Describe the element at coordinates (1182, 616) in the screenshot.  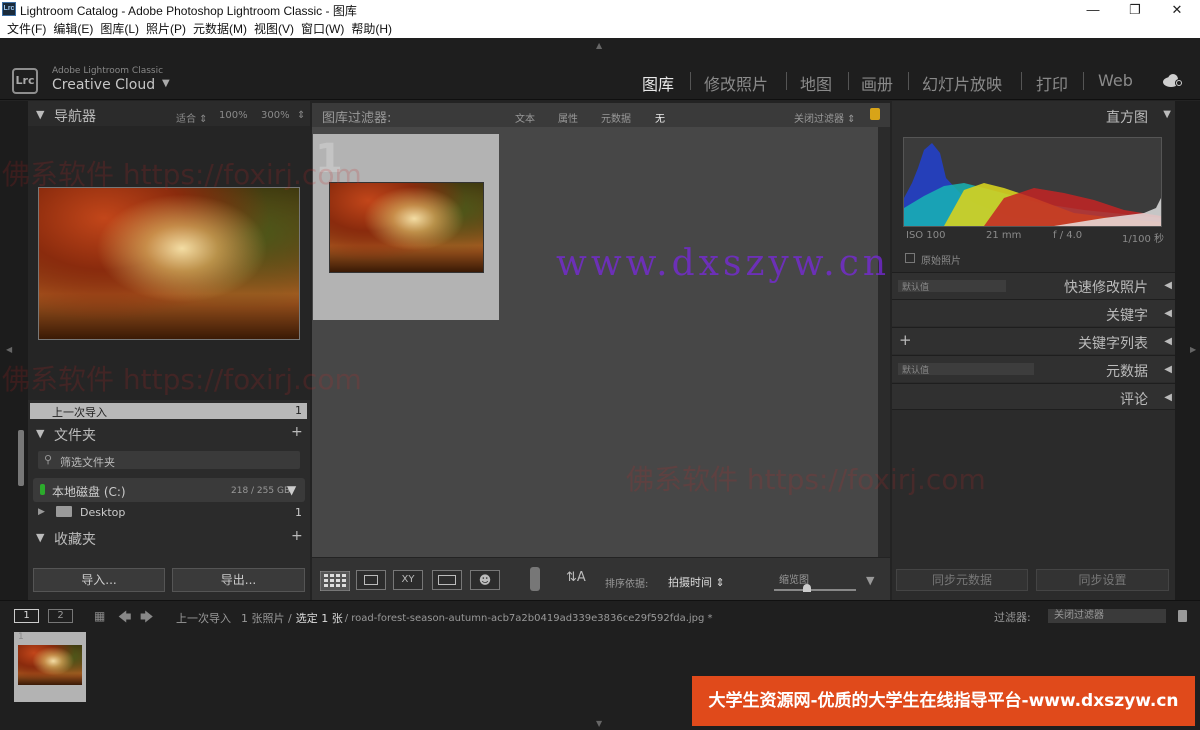
I see `filmstrip-lock-icon` at that location.